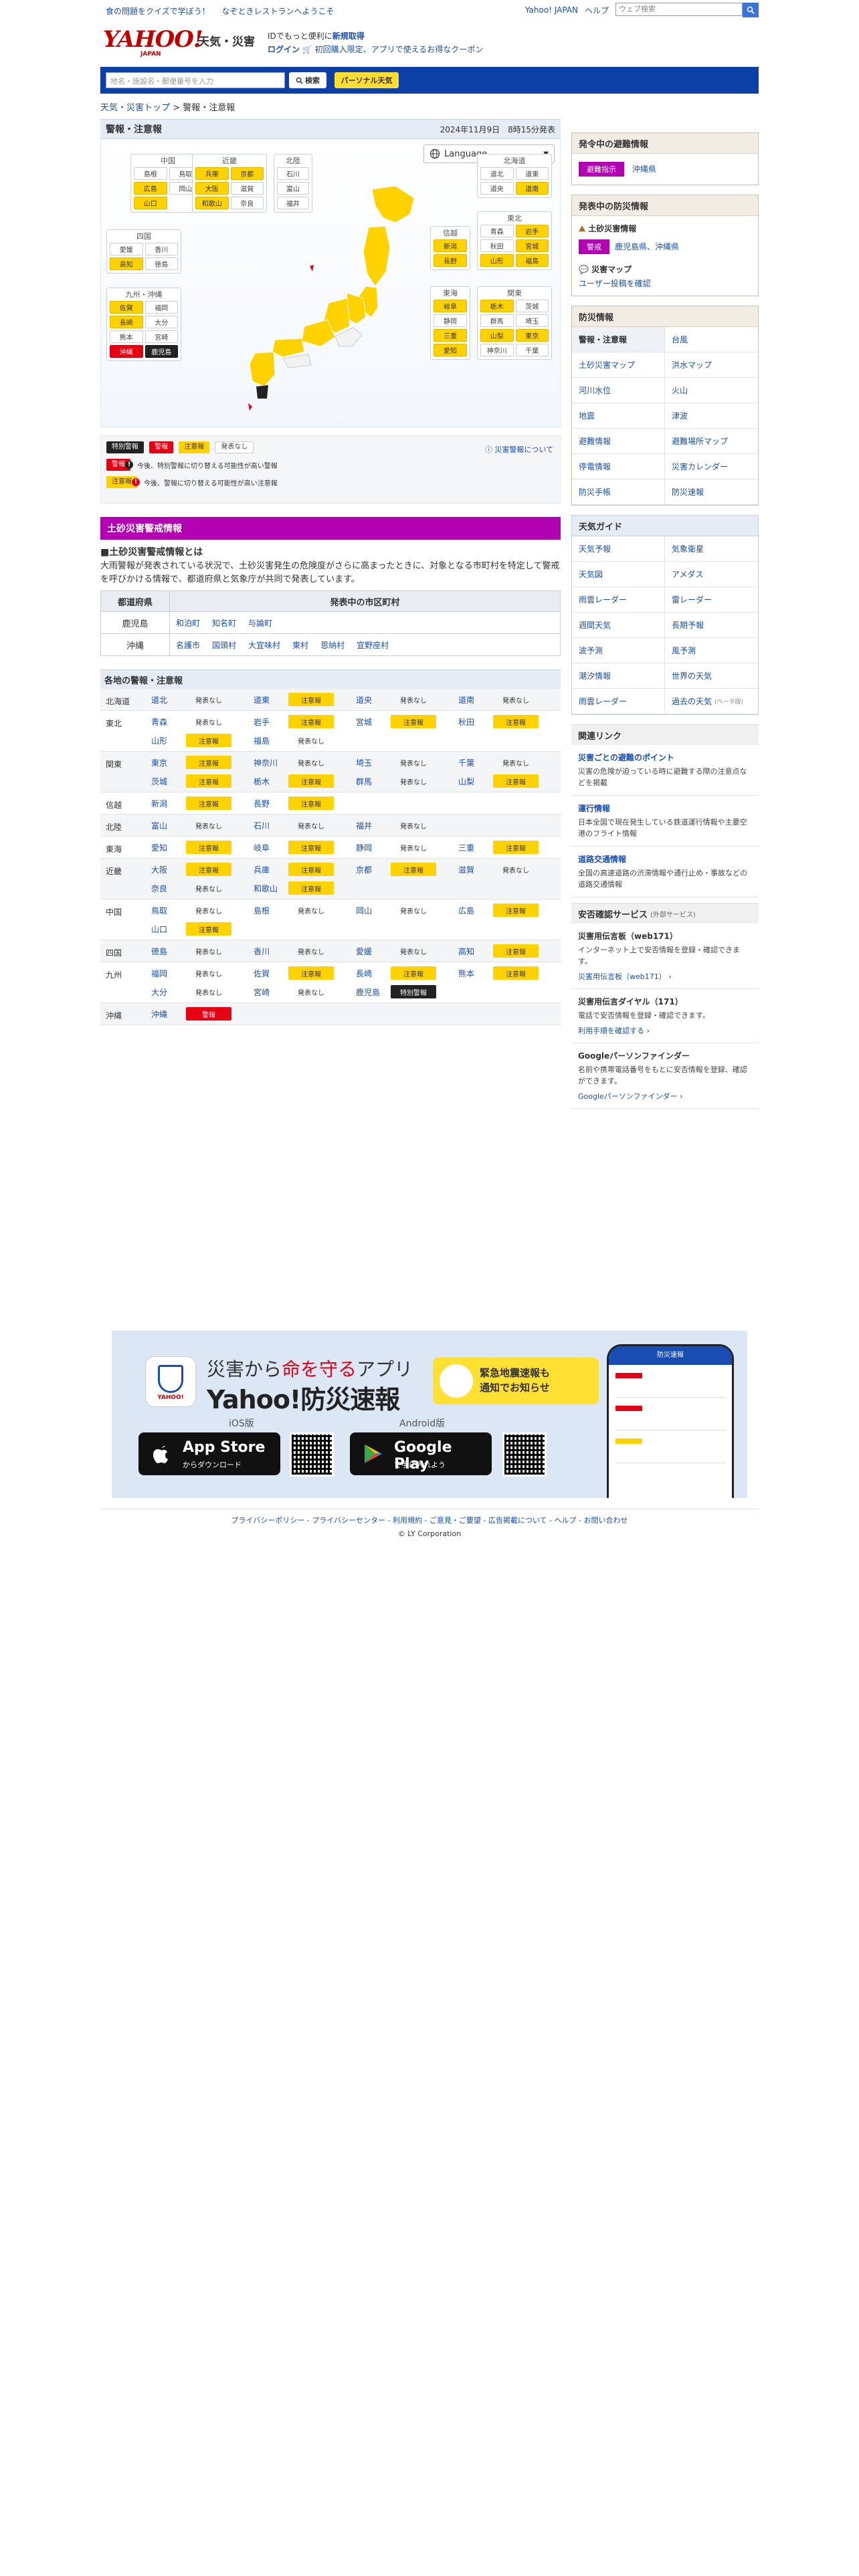  What do you see at coordinates (665, 758) in the screenshot?
I see `related-link: 災害ごとの避難のポイント` at bounding box center [665, 758].